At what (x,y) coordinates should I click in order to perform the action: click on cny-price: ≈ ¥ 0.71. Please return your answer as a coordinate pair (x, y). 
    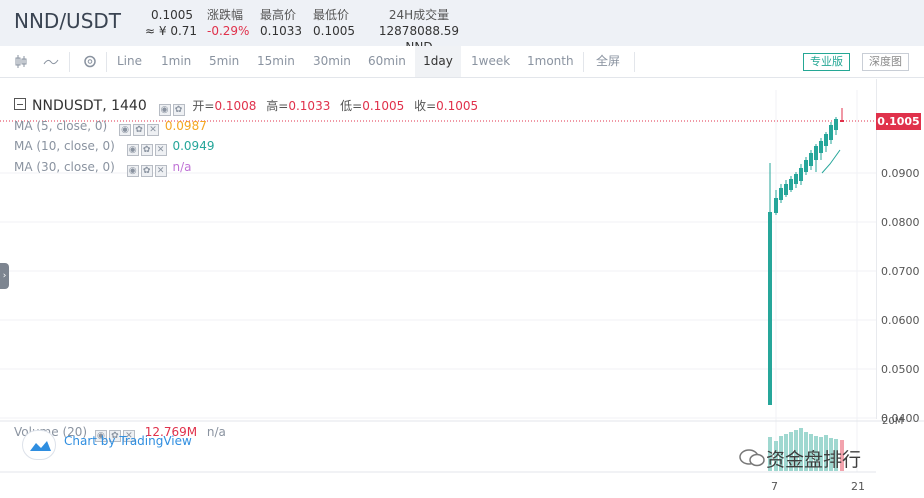
    Looking at the image, I should click on (171, 31).